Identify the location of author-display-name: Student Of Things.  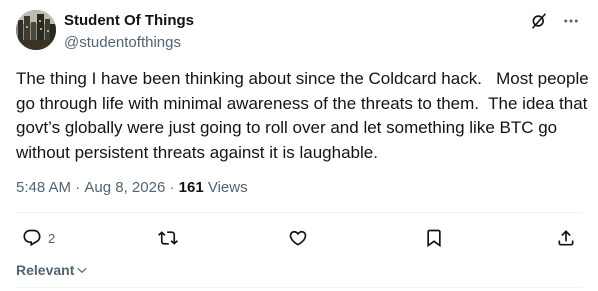
(129, 21).